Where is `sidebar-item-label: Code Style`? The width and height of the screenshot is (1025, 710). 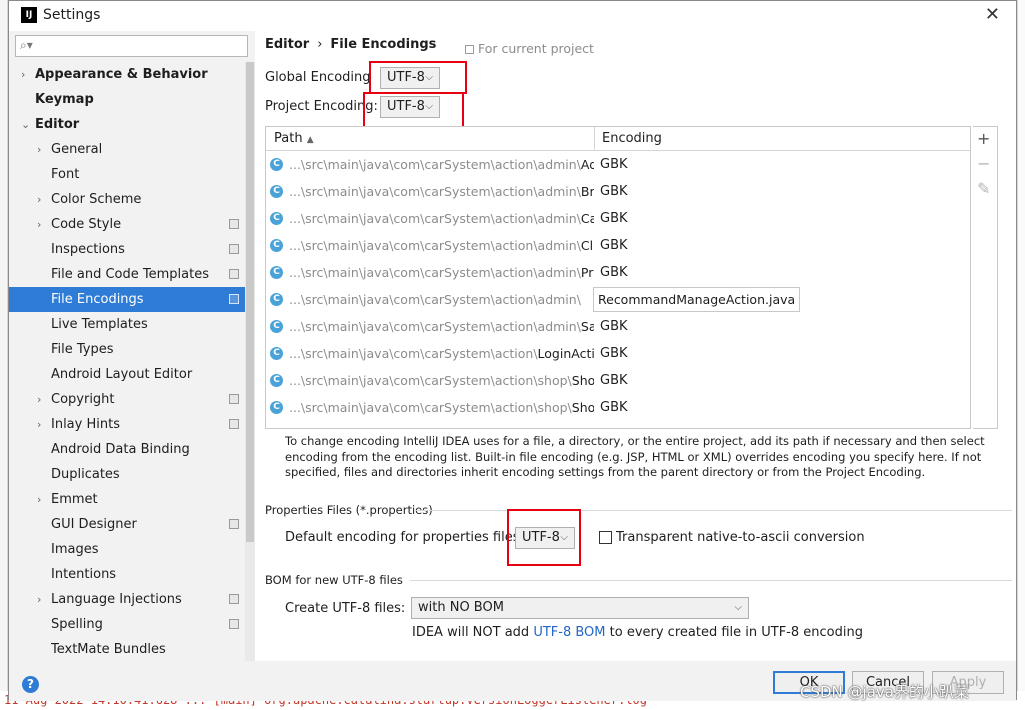
sidebar-item-label: Code Style is located at coordinates (86, 224).